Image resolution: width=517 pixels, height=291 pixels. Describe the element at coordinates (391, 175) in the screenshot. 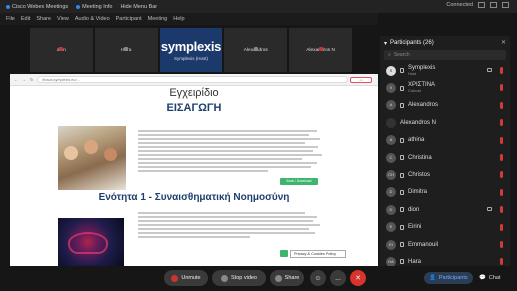

I see `avatar: CH` at that location.